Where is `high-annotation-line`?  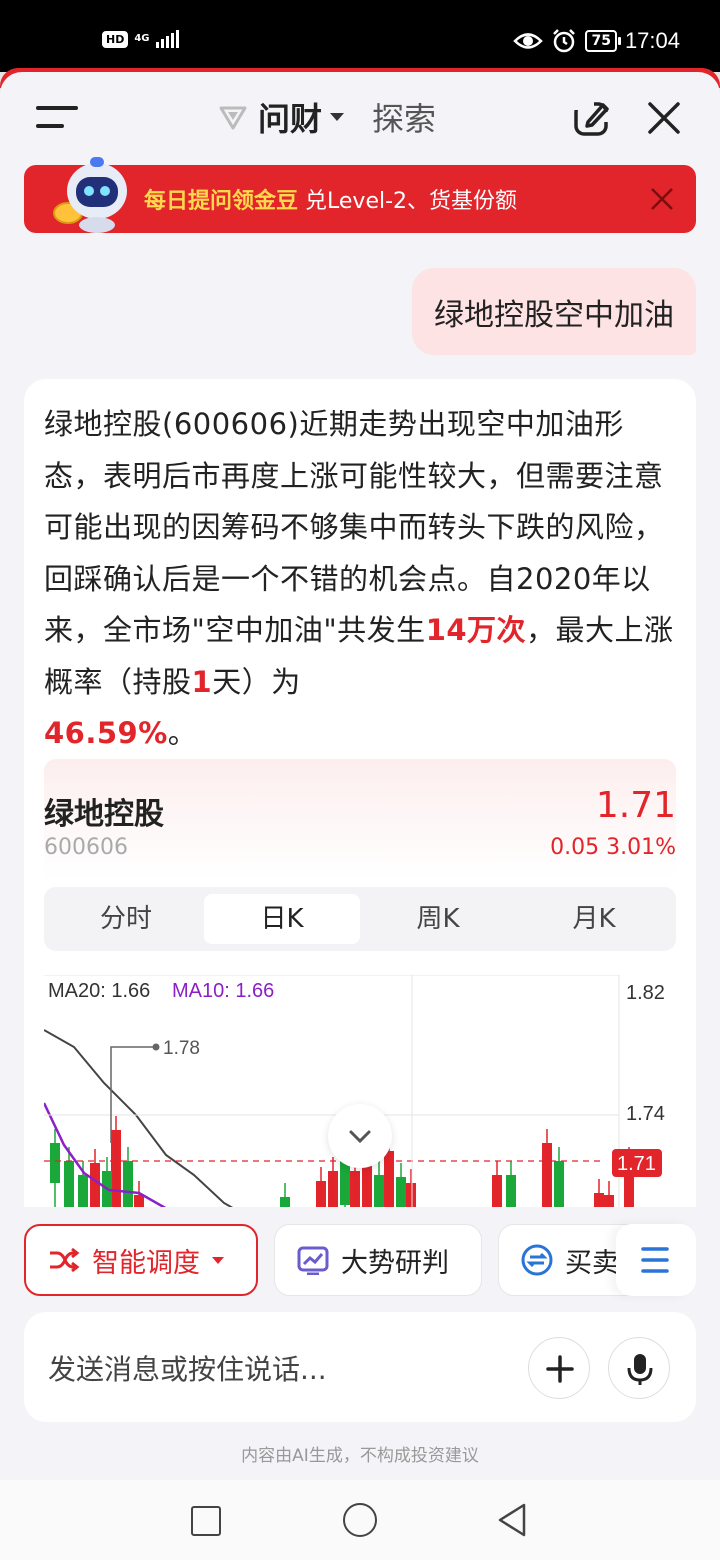 high-annotation-line is located at coordinates (133, 1094).